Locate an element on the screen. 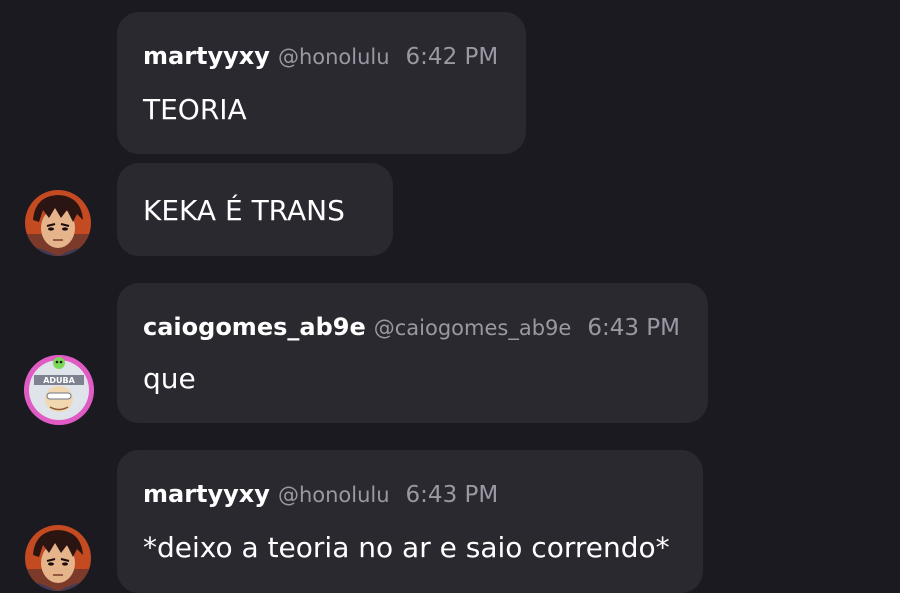 The width and height of the screenshot is (900, 593). user-handle: @caiogomes_ab9e is located at coordinates (472, 328).